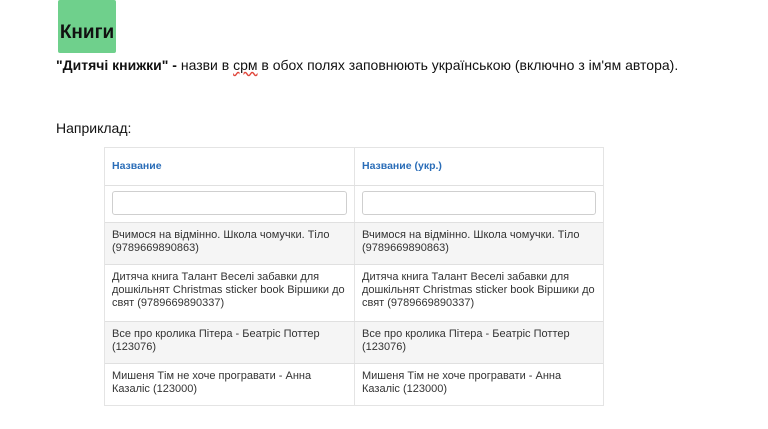  Describe the element at coordinates (245, 65) in the screenshot. I see `instruction-underlined-word: срм` at that location.